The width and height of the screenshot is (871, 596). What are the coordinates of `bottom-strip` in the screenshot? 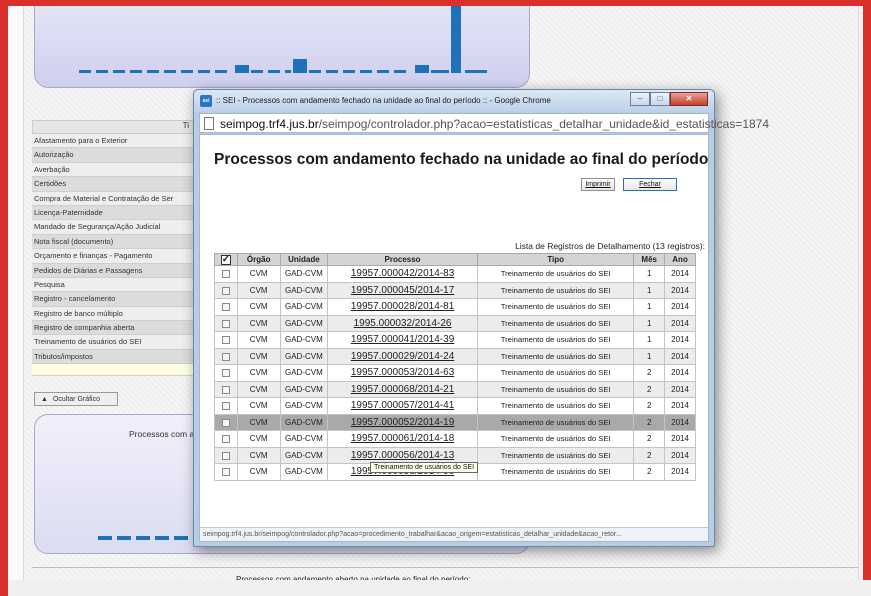 It's located at (435, 588).